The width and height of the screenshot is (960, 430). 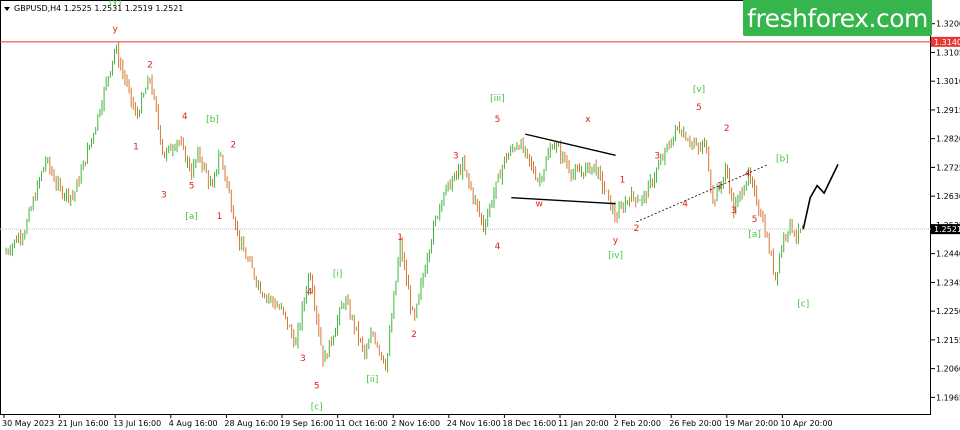 I want to click on symbol-header: GBPUSD,H4 1.2525 1.2531 1.2519 1.2521, so click(x=98, y=8).